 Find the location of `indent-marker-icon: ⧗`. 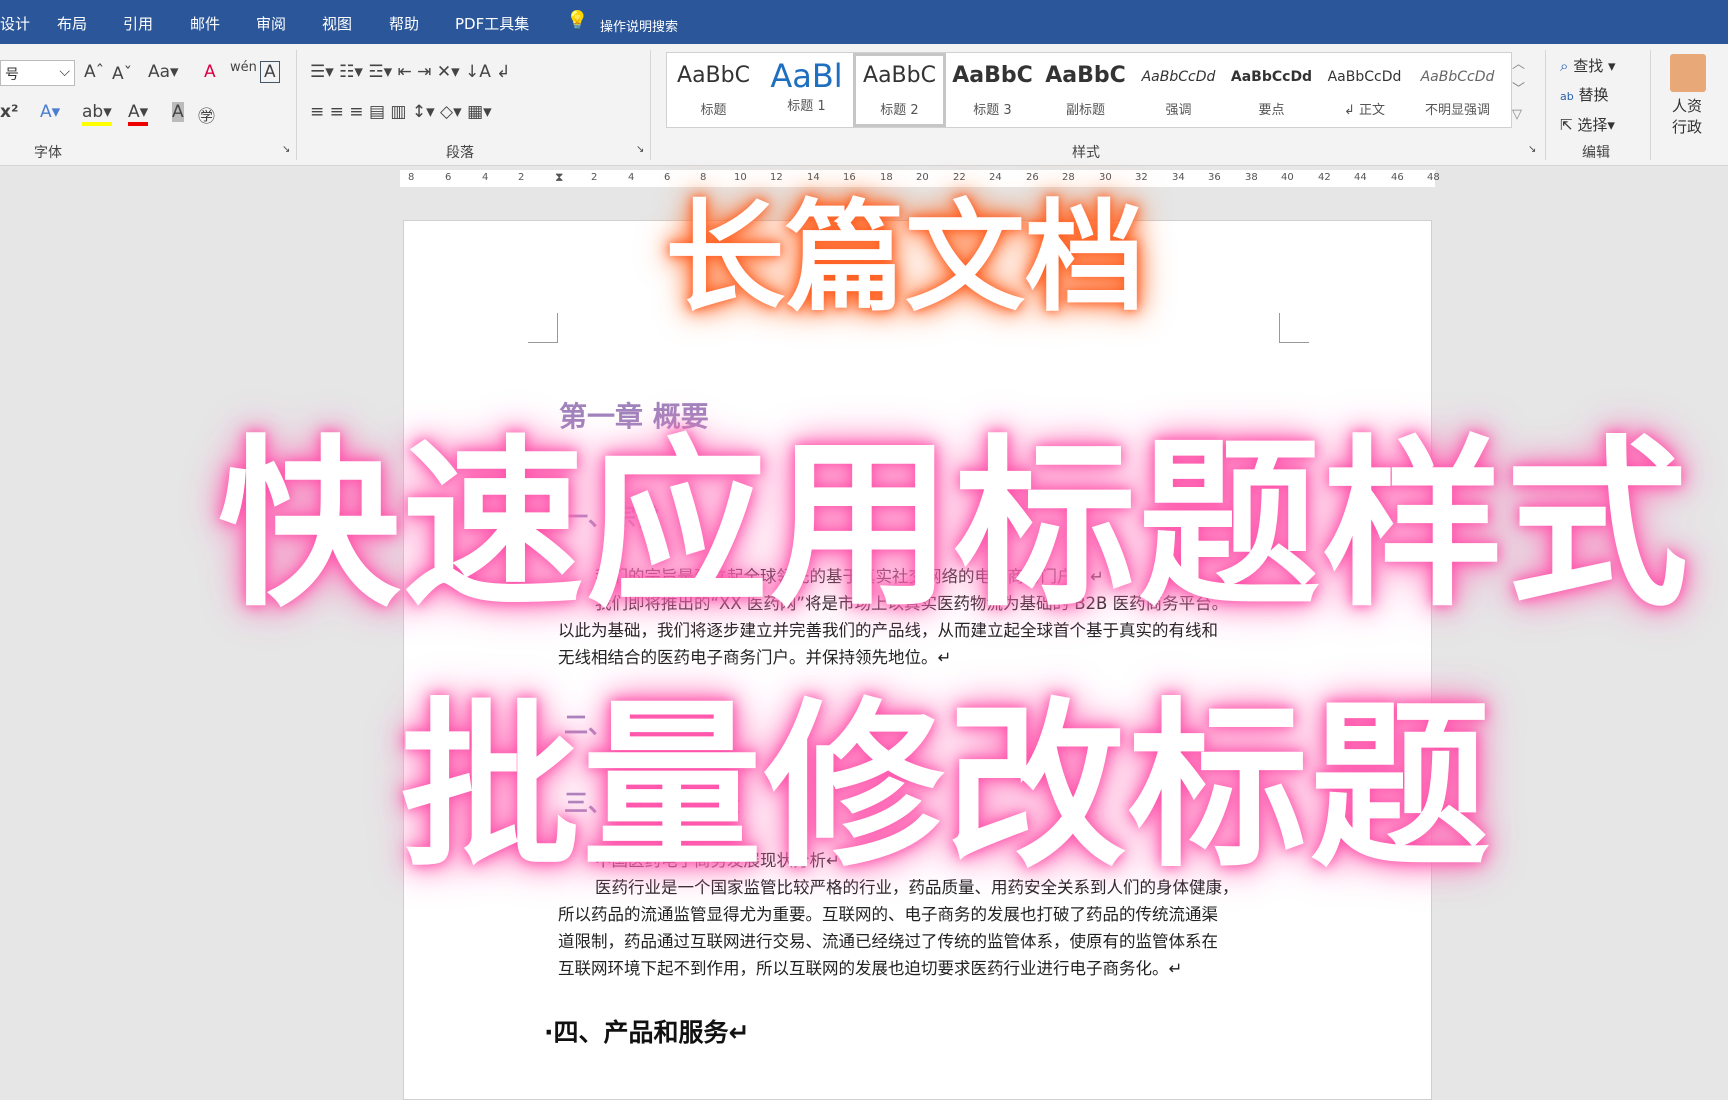

indent-marker-icon: ⧗ is located at coordinates (559, 177).